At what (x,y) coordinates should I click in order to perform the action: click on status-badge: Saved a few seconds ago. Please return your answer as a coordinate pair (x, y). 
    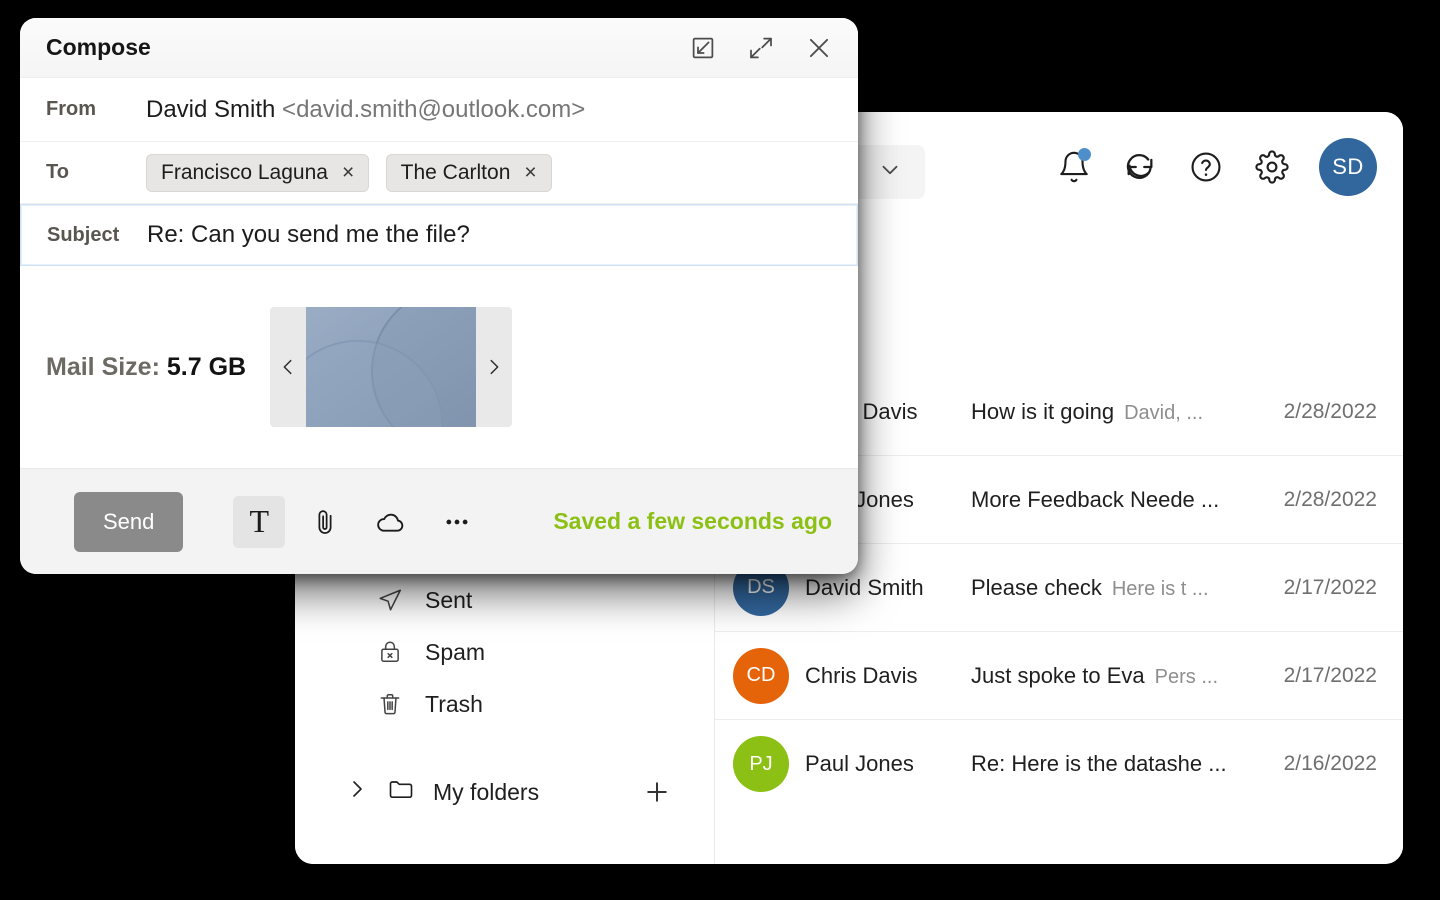
    Looking at the image, I should click on (692, 521).